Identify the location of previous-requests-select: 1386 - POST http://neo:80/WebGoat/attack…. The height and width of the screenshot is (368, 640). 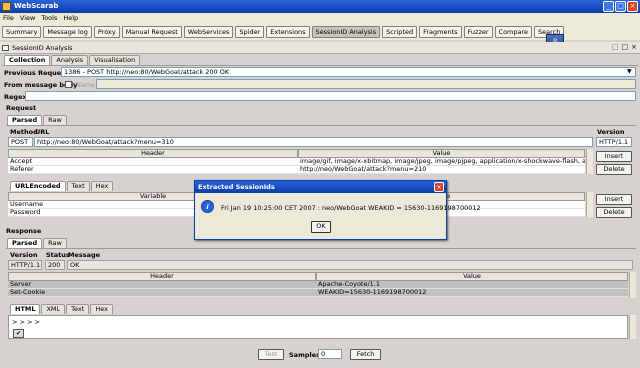
(348, 72).